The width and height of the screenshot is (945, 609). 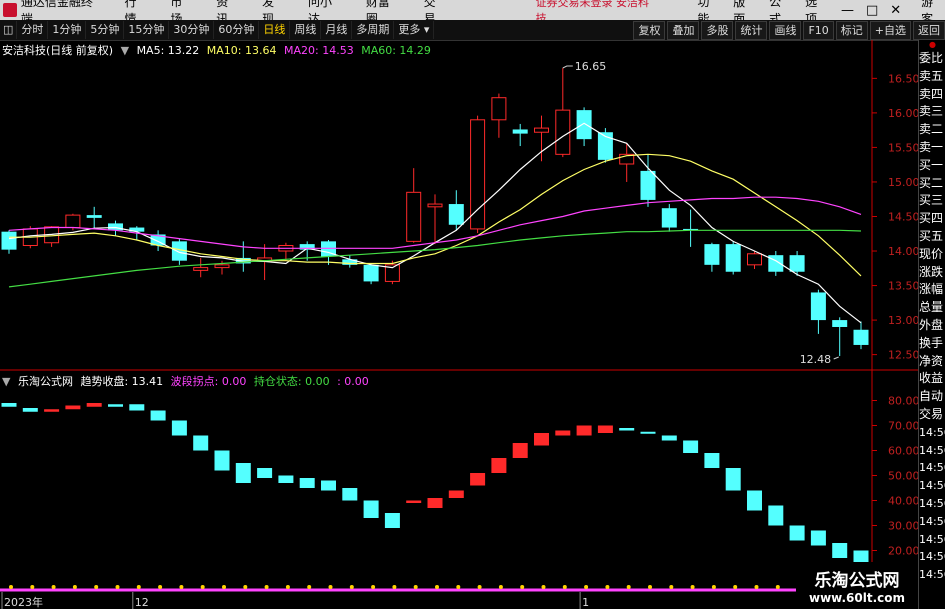 What do you see at coordinates (903, 476) in the screenshot?
I see `indicator-tick-label: 50.00` at bounding box center [903, 476].